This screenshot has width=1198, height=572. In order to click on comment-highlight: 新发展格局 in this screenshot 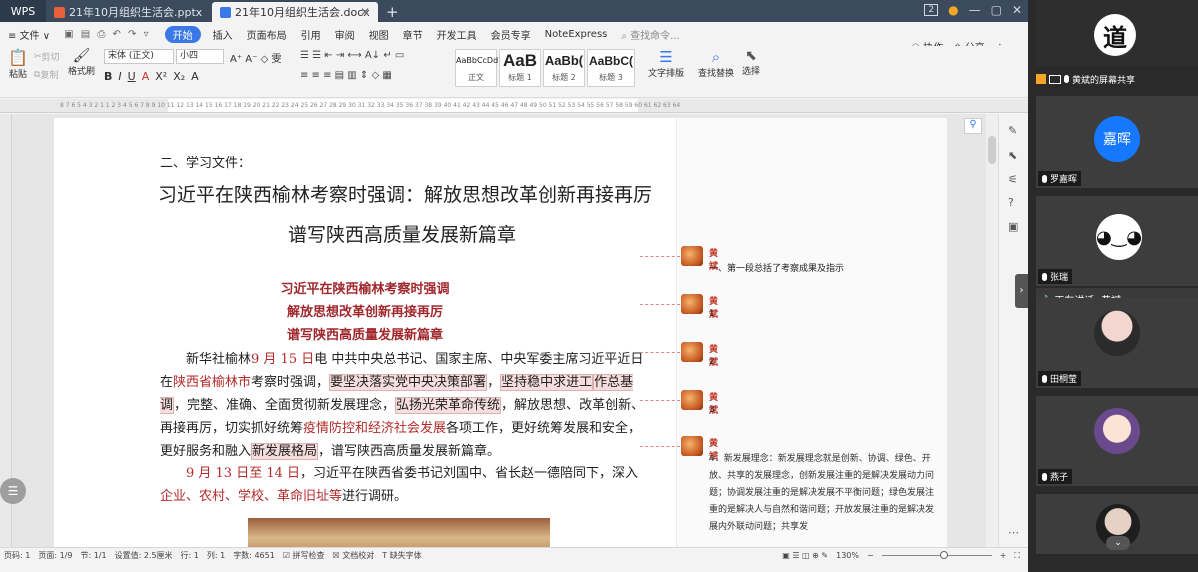, I will do `click(285, 451)`.